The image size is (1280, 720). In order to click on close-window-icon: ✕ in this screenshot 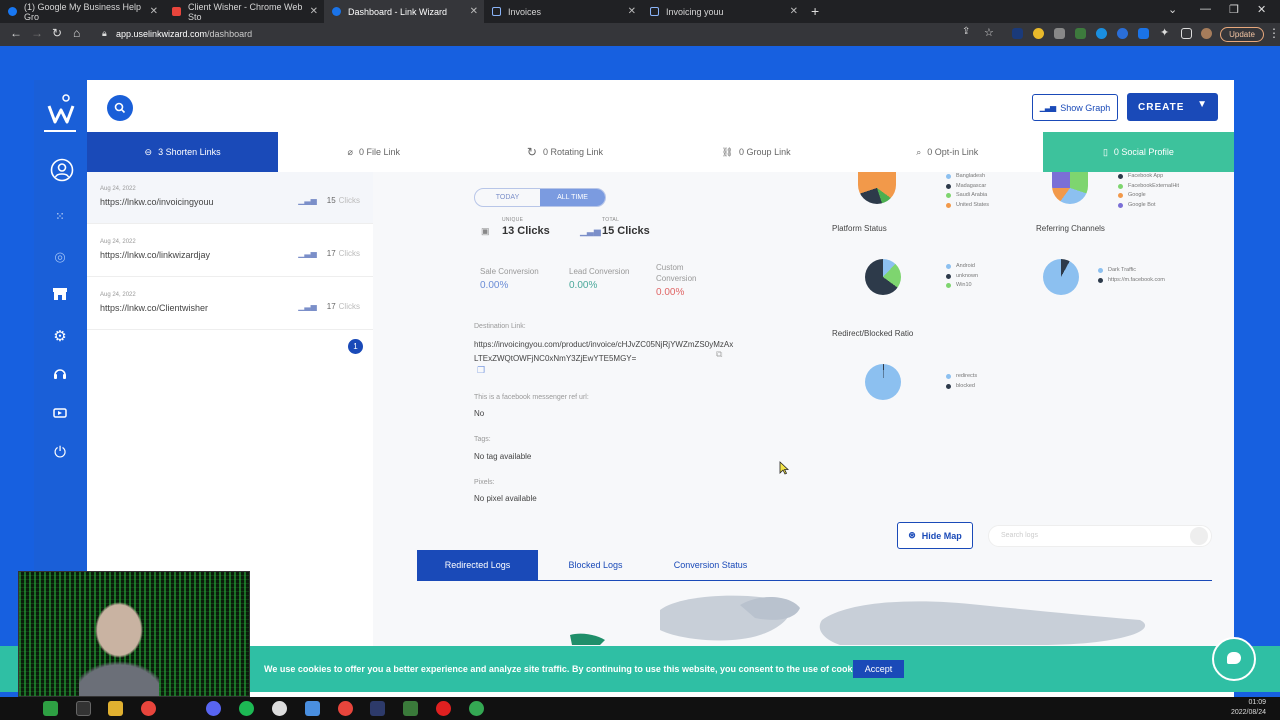, I will do `click(1261, 9)`.